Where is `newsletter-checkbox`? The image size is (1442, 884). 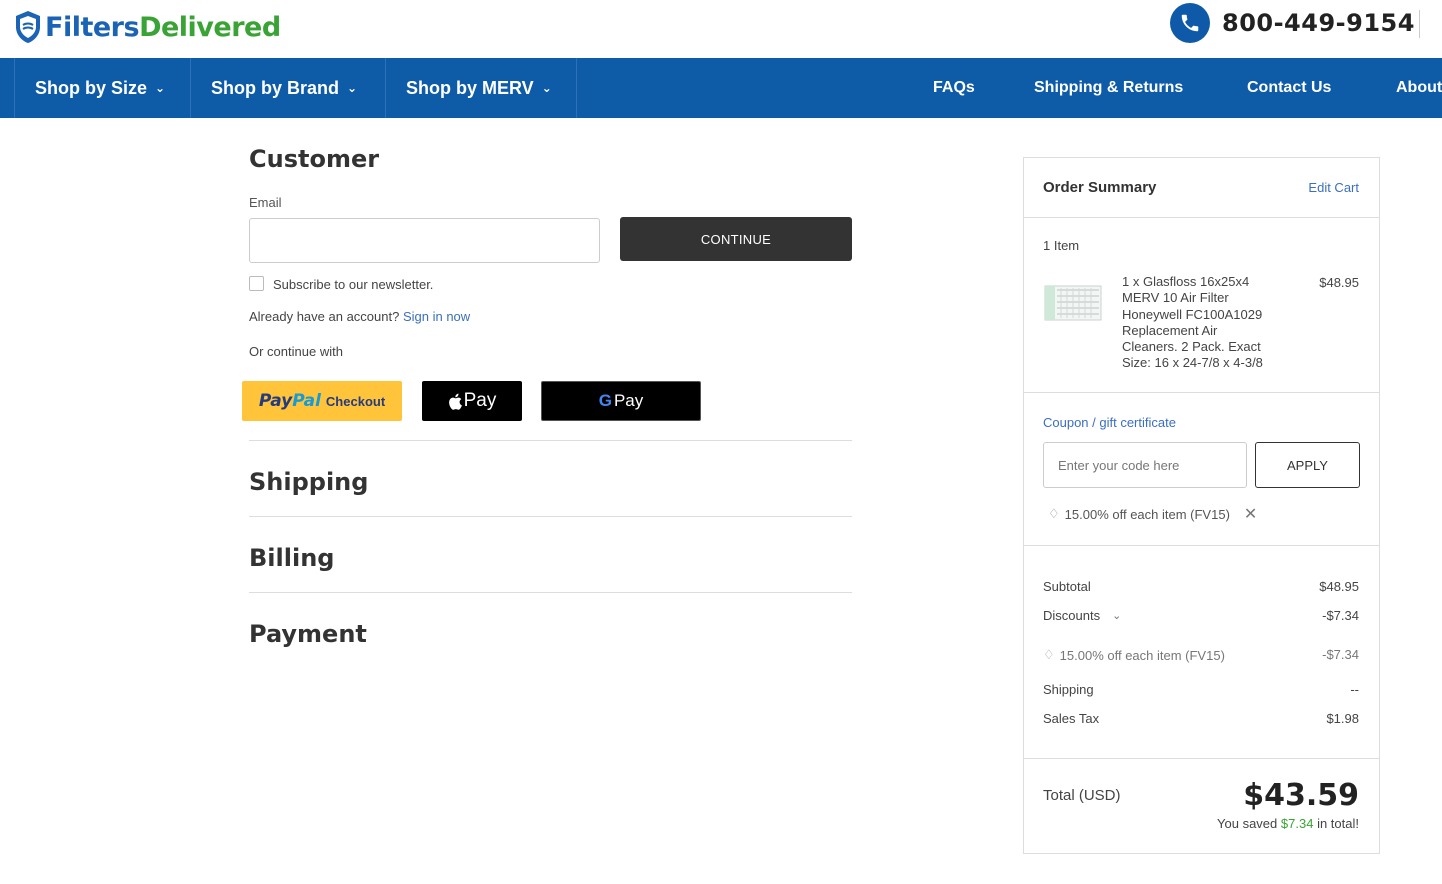
newsletter-checkbox is located at coordinates (256, 283).